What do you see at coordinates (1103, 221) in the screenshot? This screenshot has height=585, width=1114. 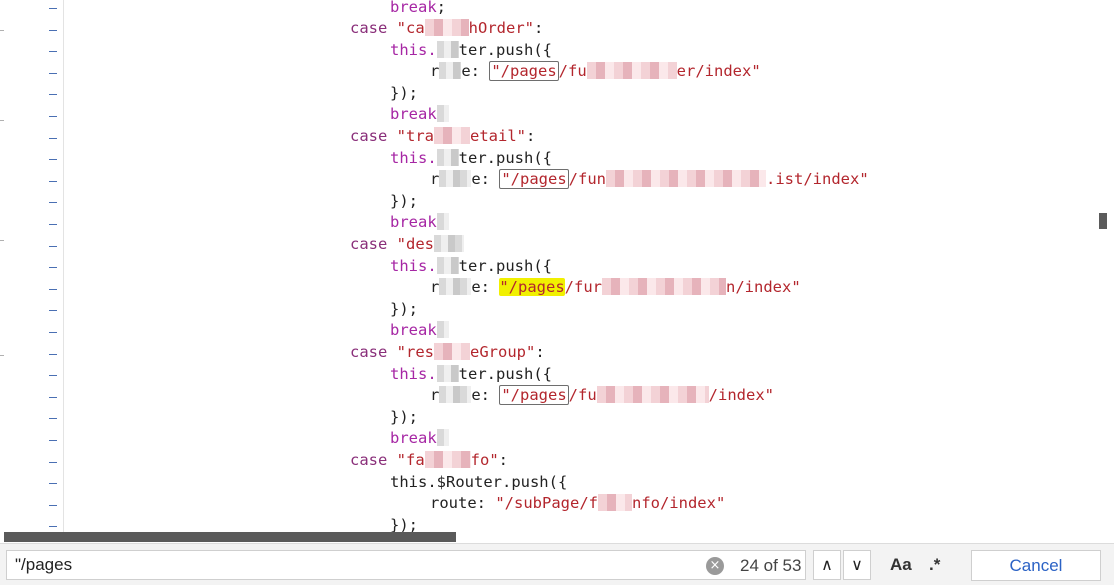 I see `vertical-scrollbar-thumb` at bounding box center [1103, 221].